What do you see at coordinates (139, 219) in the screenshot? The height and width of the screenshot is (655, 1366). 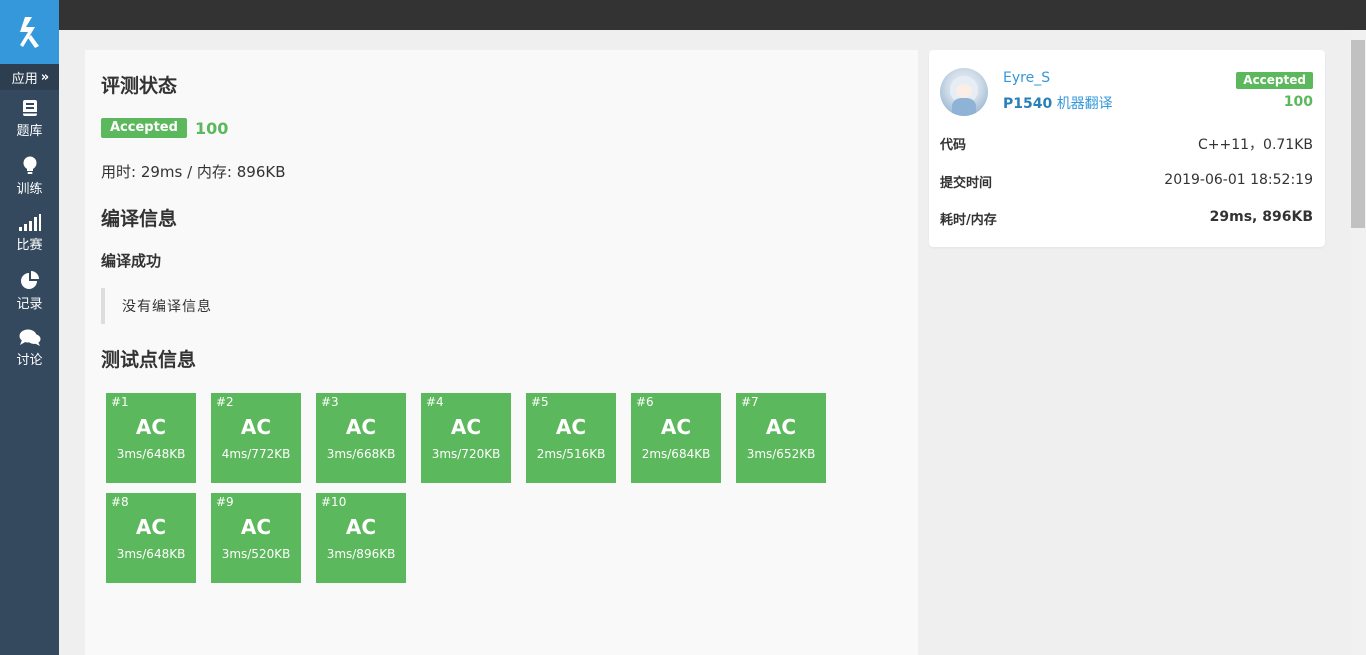 I see `compile-section-title: 编译信息` at bounding box center [139, 219].